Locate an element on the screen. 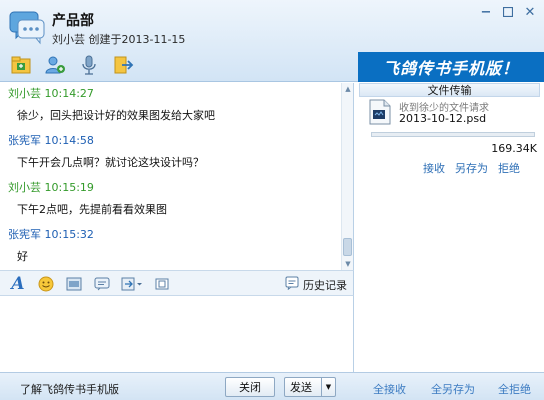 The width and height of the screenshot is (544, 400). message-text: 下午2点吧，先提前看看效果图 is located at coordinates (92, 209).